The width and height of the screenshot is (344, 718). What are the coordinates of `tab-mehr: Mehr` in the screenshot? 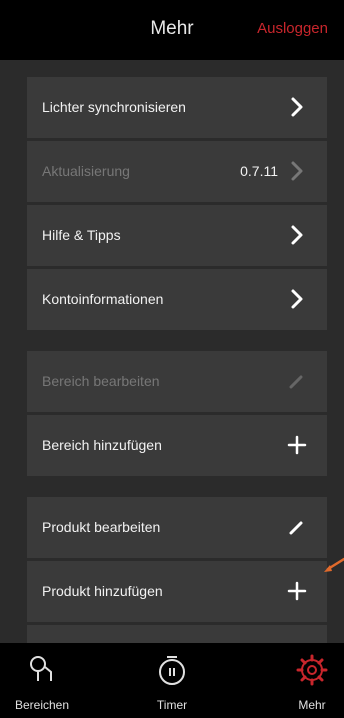 It's located at (308, 680).